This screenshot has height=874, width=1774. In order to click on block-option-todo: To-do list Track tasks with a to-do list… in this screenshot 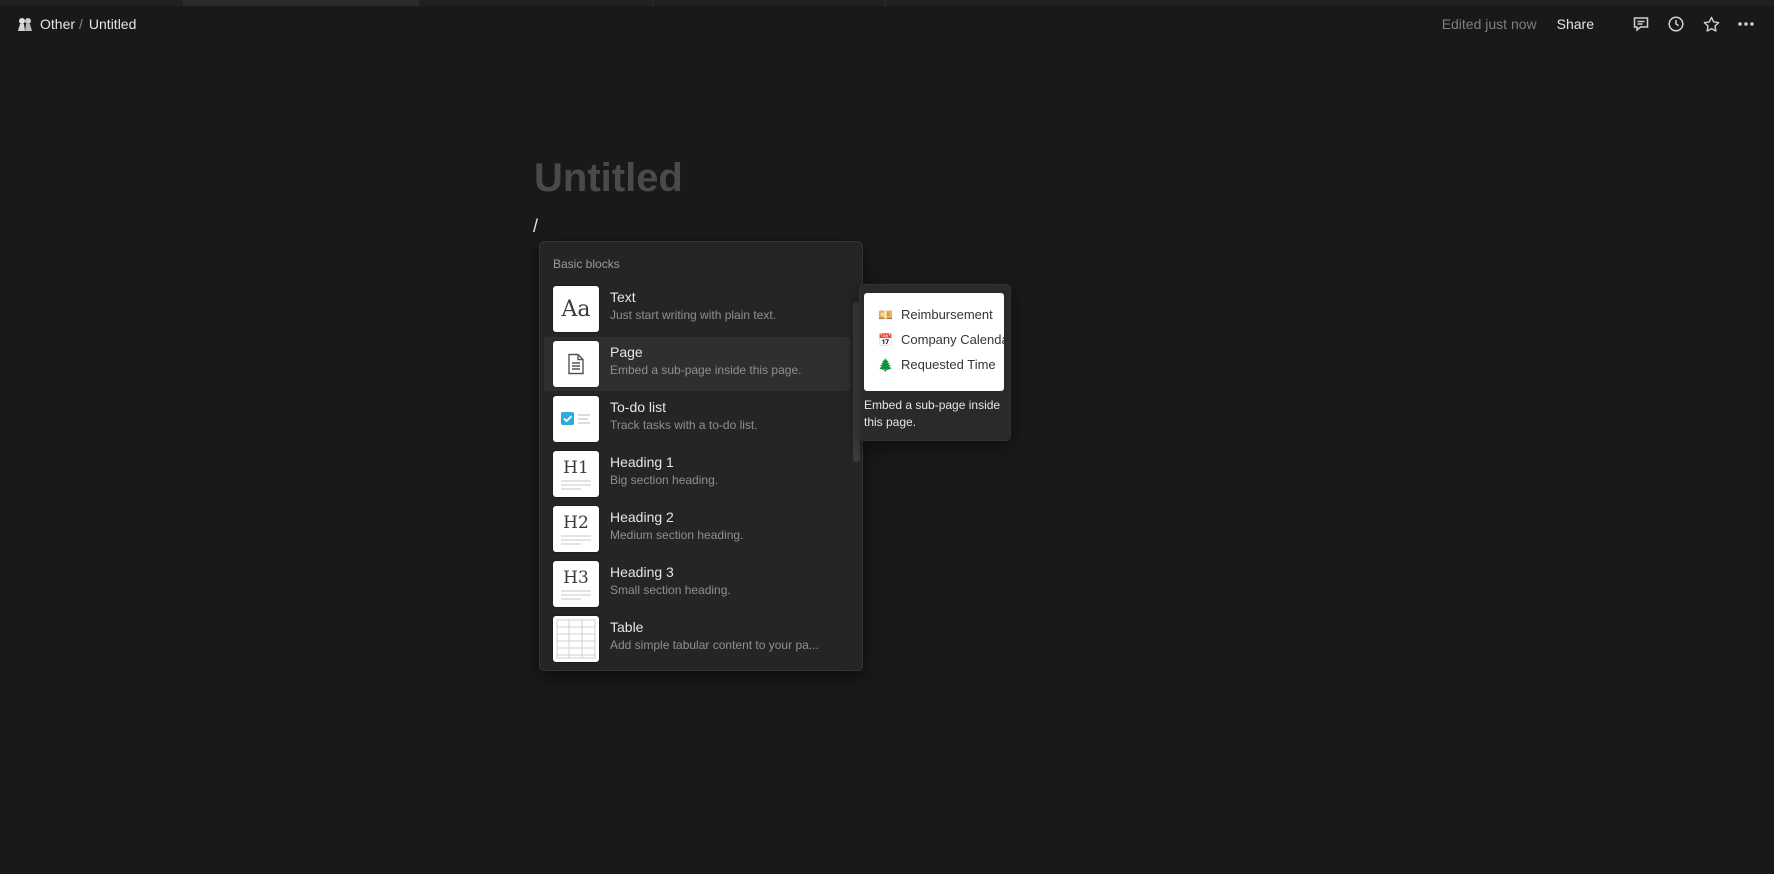, I will do `click(697, 419)`.